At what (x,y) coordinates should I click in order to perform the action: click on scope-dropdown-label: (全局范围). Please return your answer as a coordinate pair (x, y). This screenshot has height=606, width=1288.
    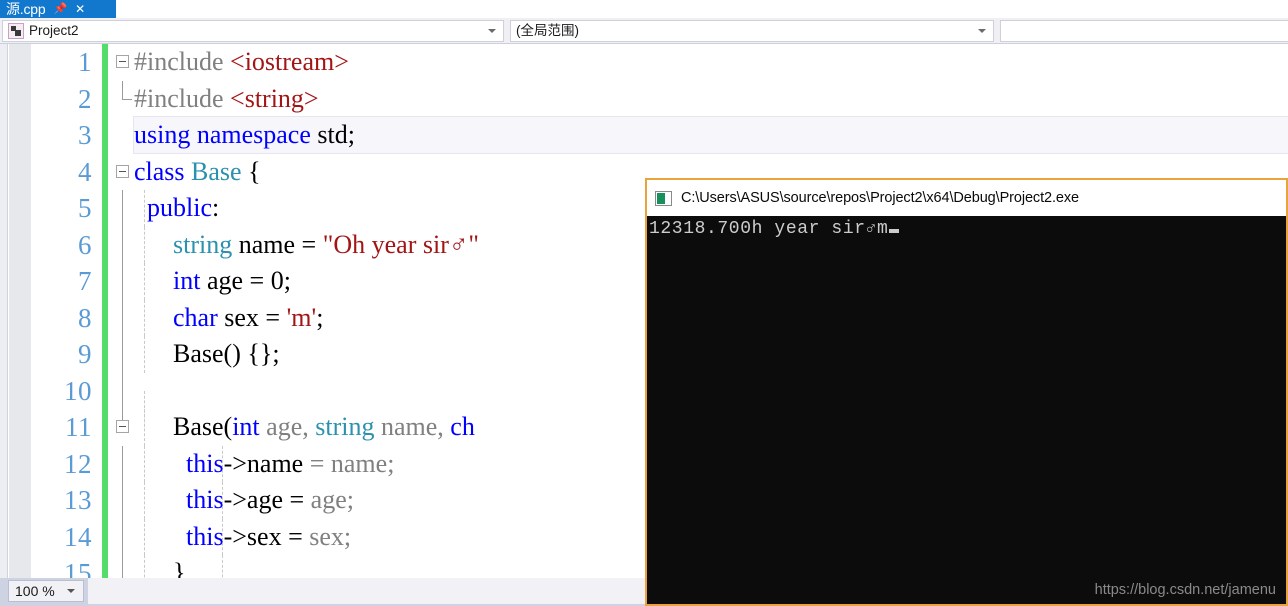
    Looking at the image, I should click on (547, 30).